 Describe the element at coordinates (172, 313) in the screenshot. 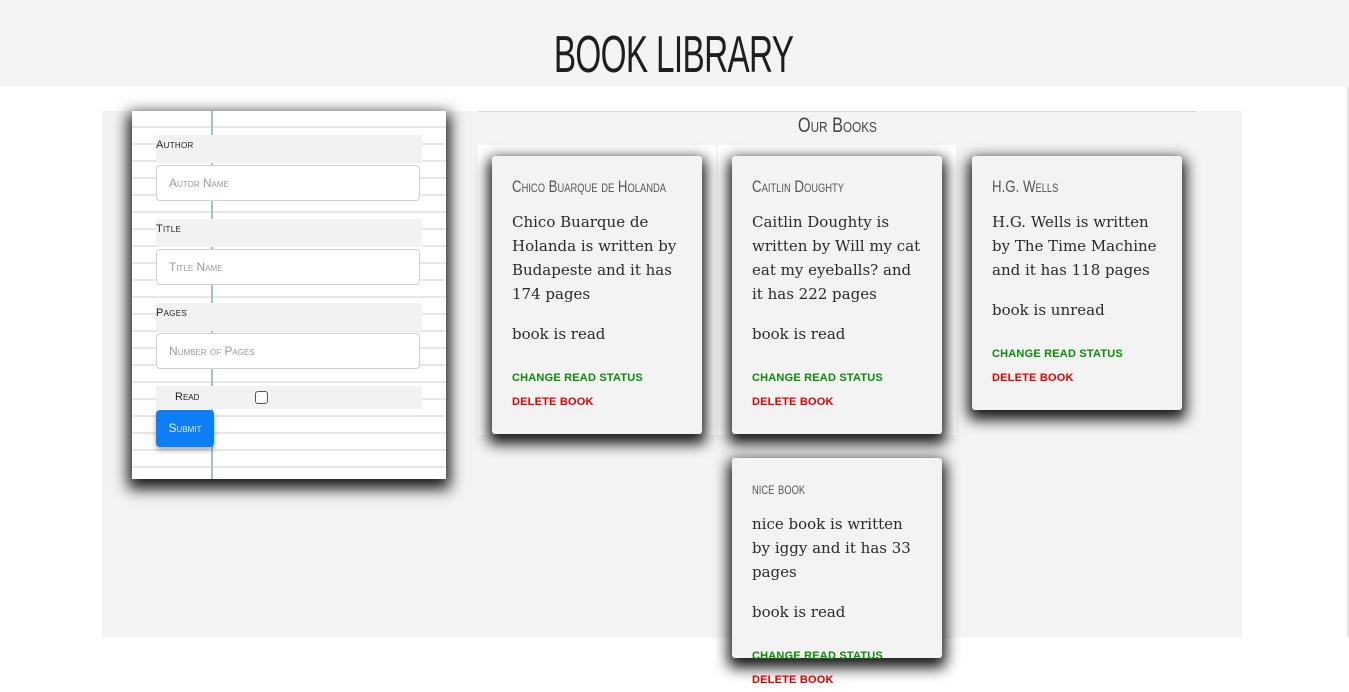

I see `pages-label: Pages` at that location.